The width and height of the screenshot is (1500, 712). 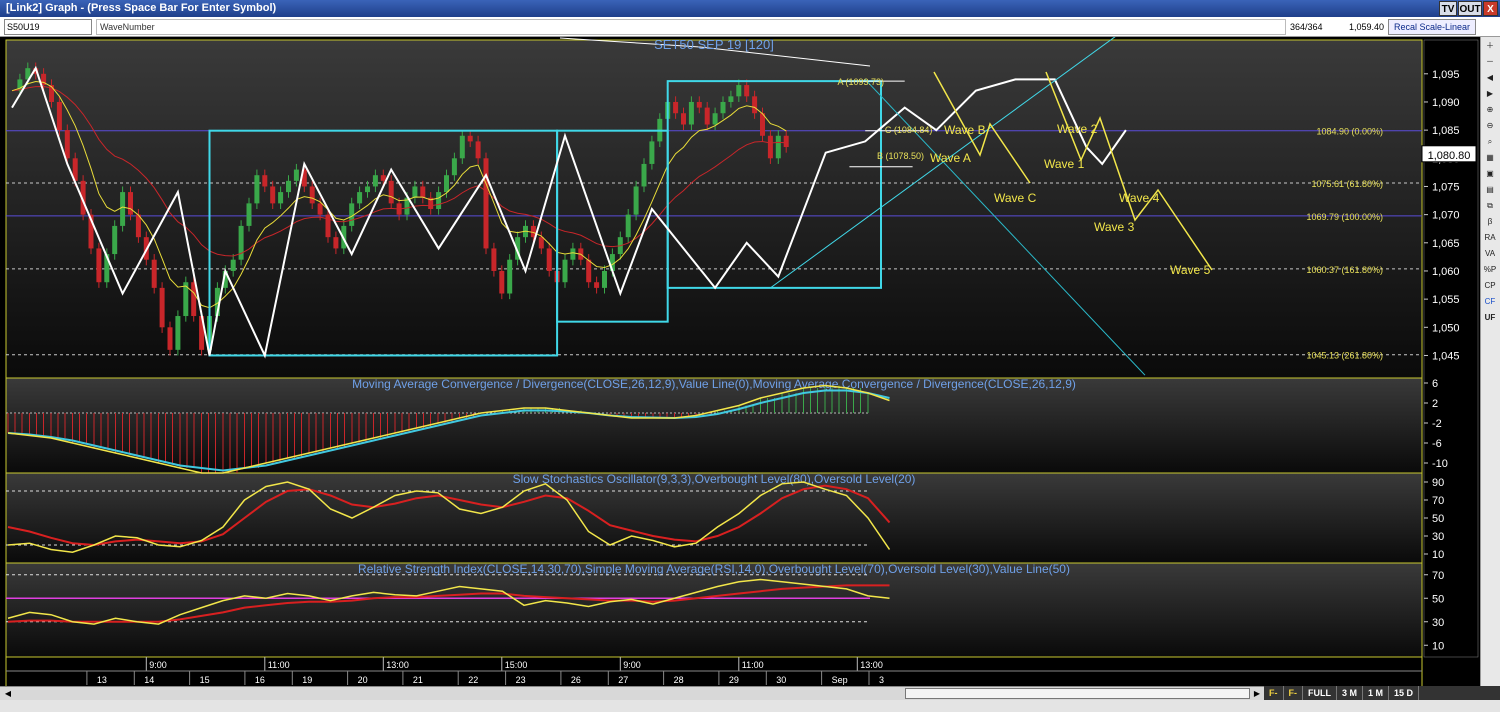 What do you see at coordinates (1077, 129) in the screenshot?
I see `wave-label: Wave 2` at bounding box center [1077, 129].